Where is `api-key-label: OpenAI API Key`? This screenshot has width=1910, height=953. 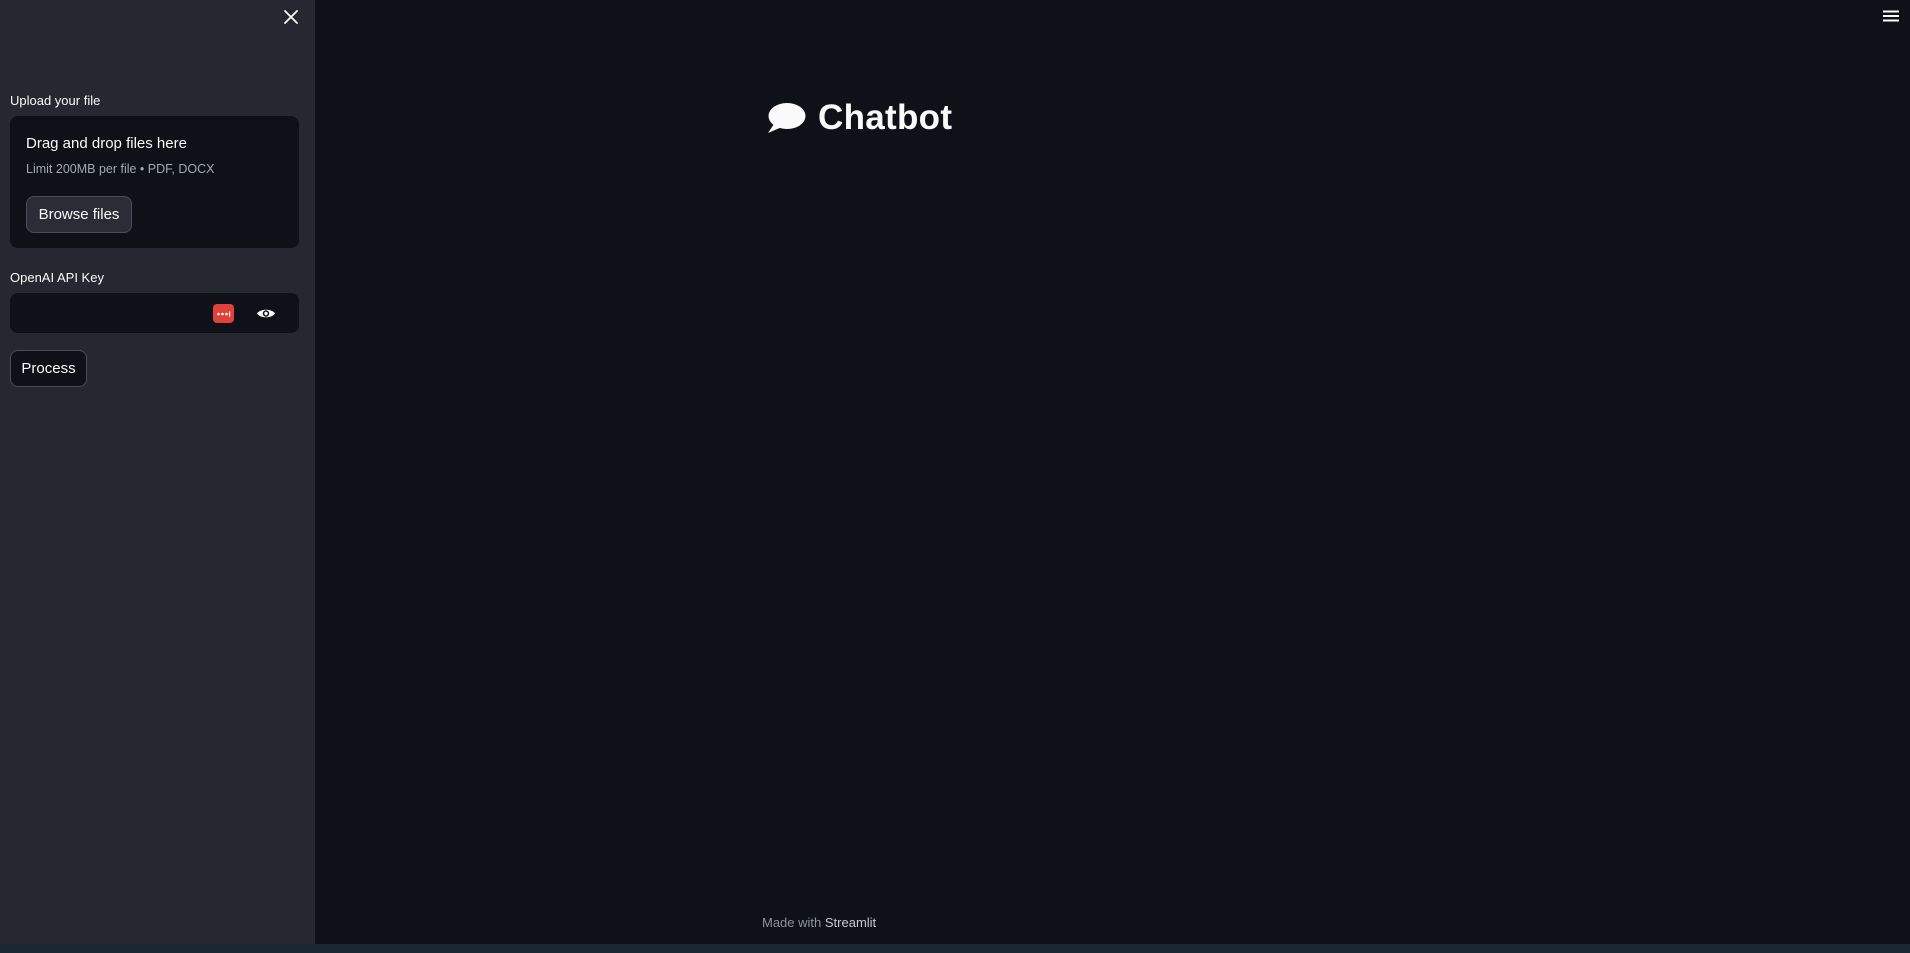 api-key-label: OpenAI API Key is located at coordinates (57, 277).